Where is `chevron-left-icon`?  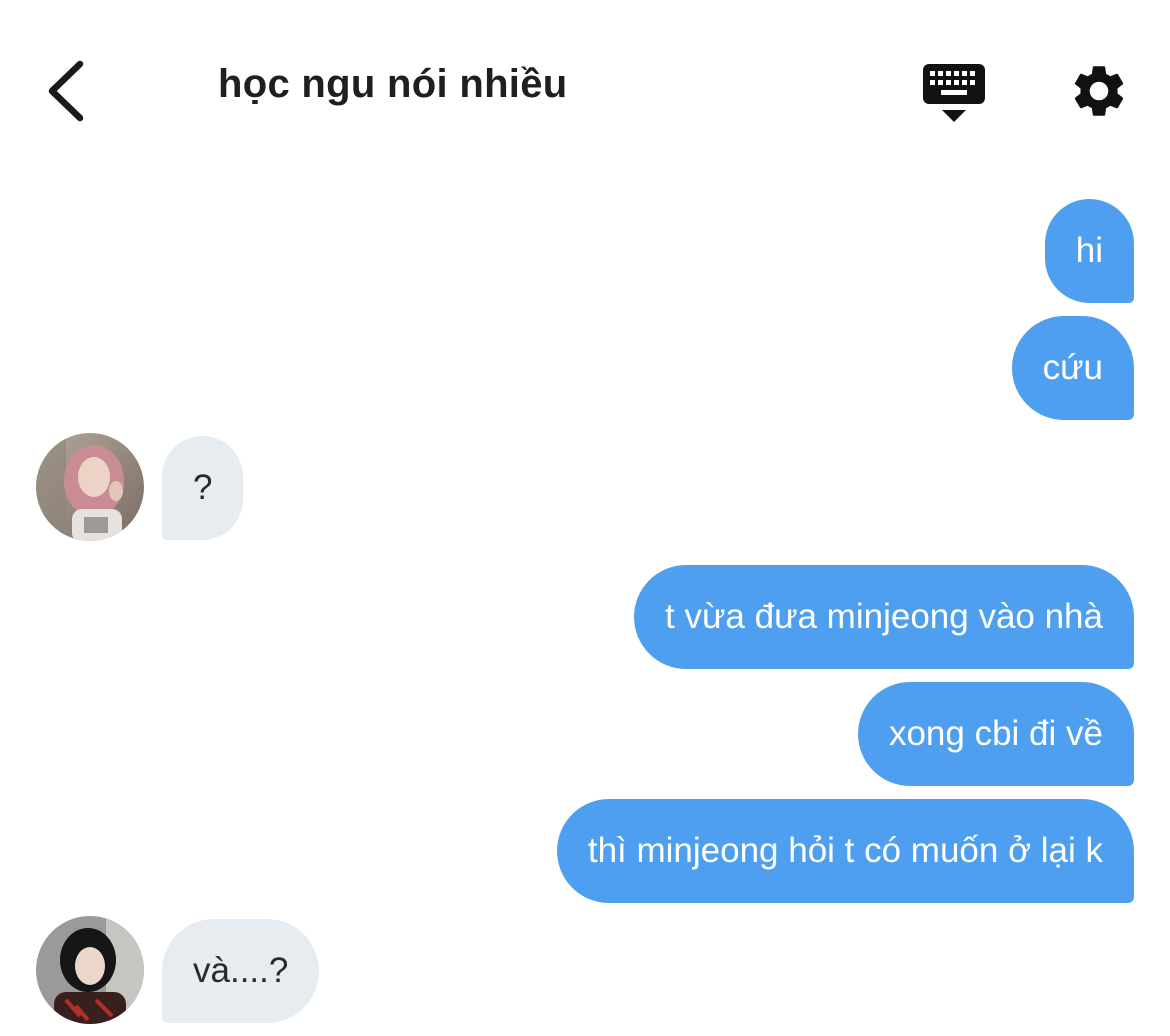 chevron-left-icon is located at coordinates (66, 91).